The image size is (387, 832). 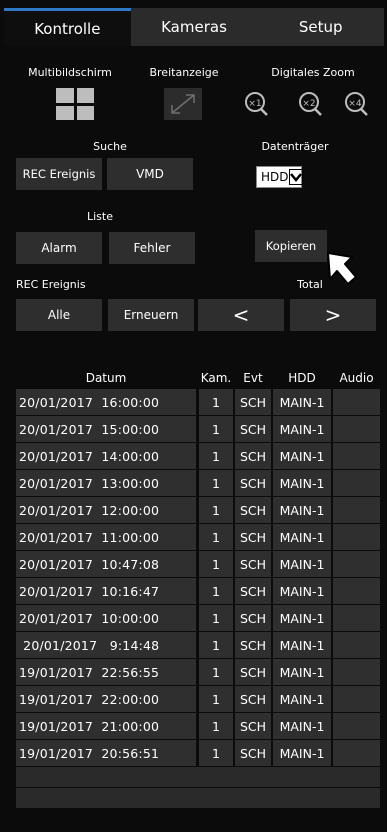 What do you see at coordinates (106, 672) in the screenshot?
I see `date-cell: 19/01/2017 22:56:55` at bounding box center [106, 672].